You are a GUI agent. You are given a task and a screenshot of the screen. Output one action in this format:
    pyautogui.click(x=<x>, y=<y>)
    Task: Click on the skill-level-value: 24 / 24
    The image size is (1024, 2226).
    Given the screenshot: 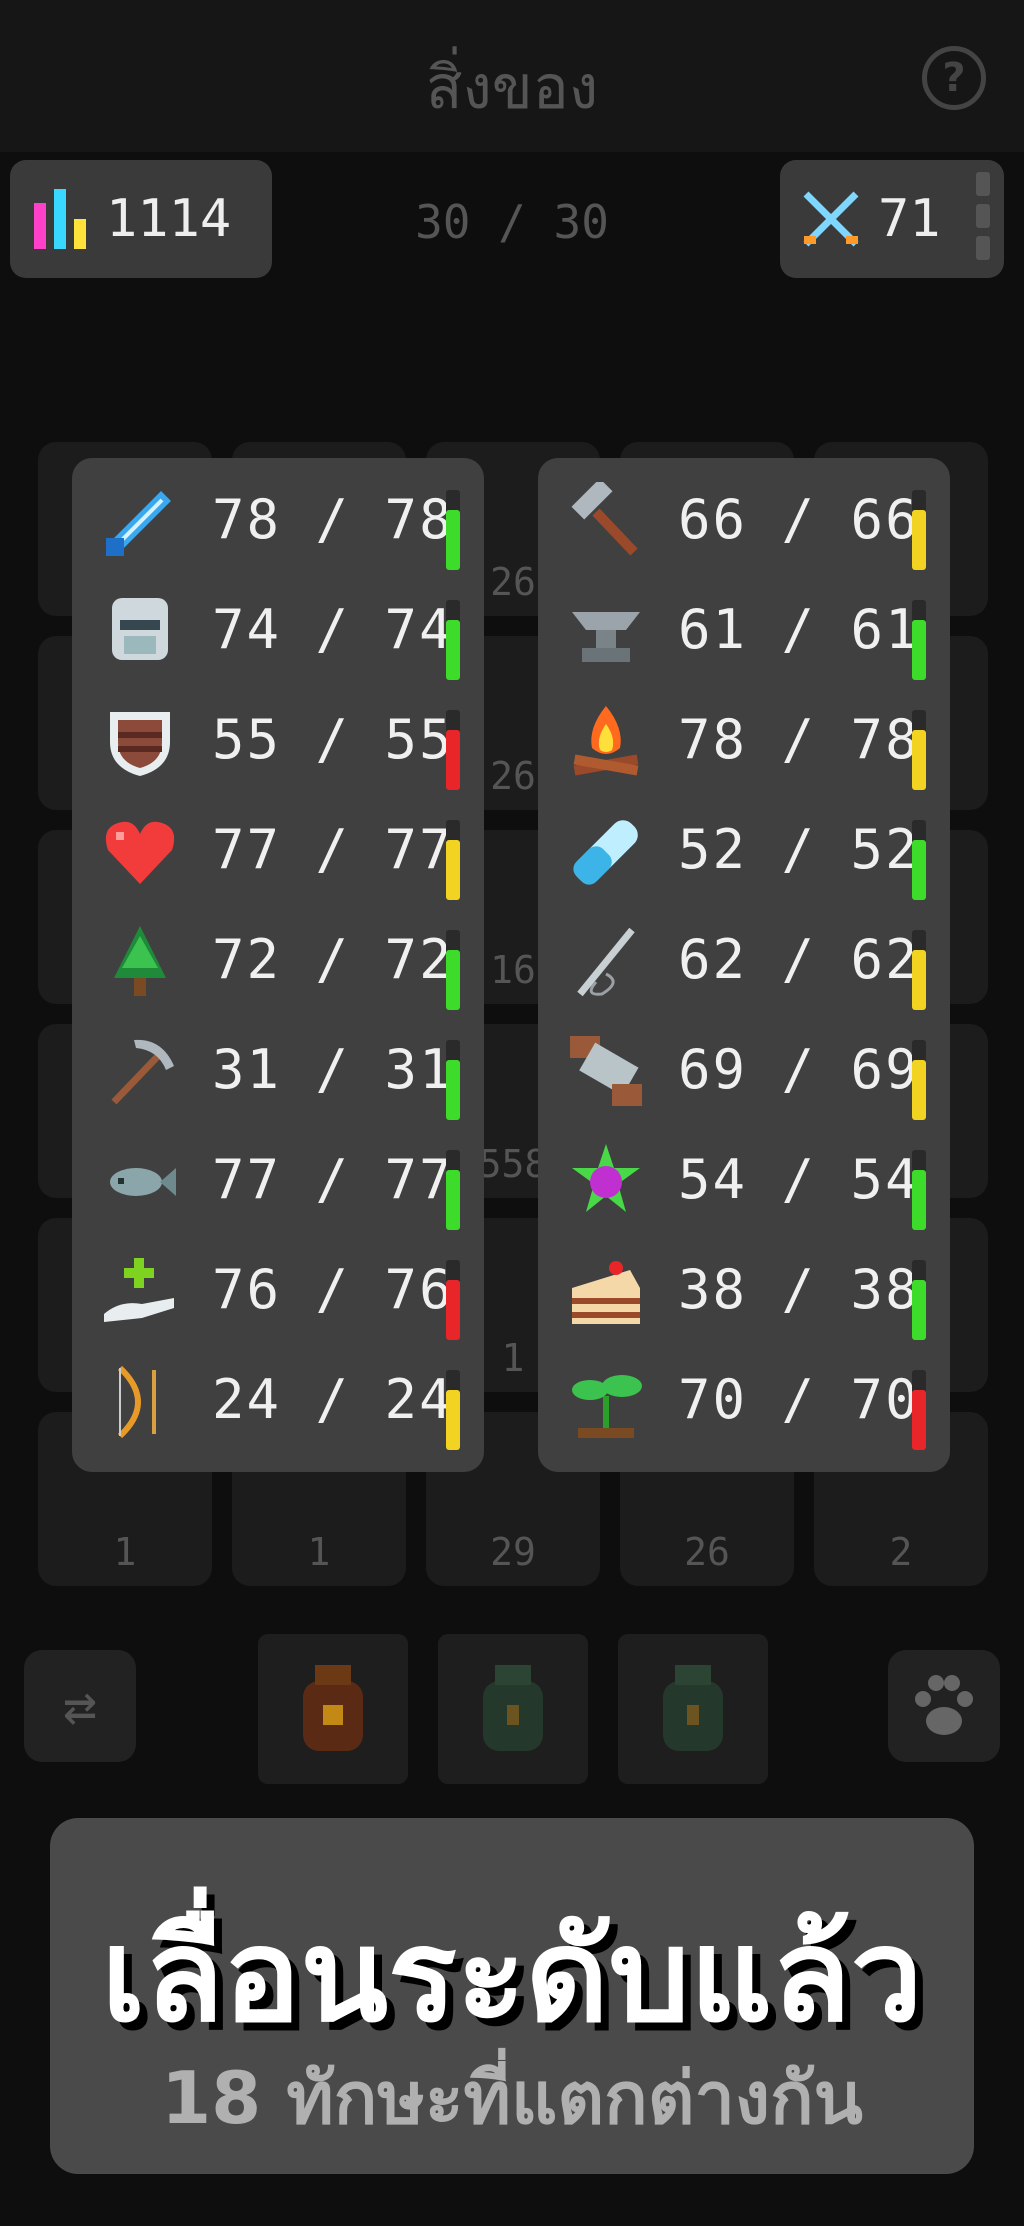 What is the action you would take?
    pyautogui.click(x=333, y=1399)
    